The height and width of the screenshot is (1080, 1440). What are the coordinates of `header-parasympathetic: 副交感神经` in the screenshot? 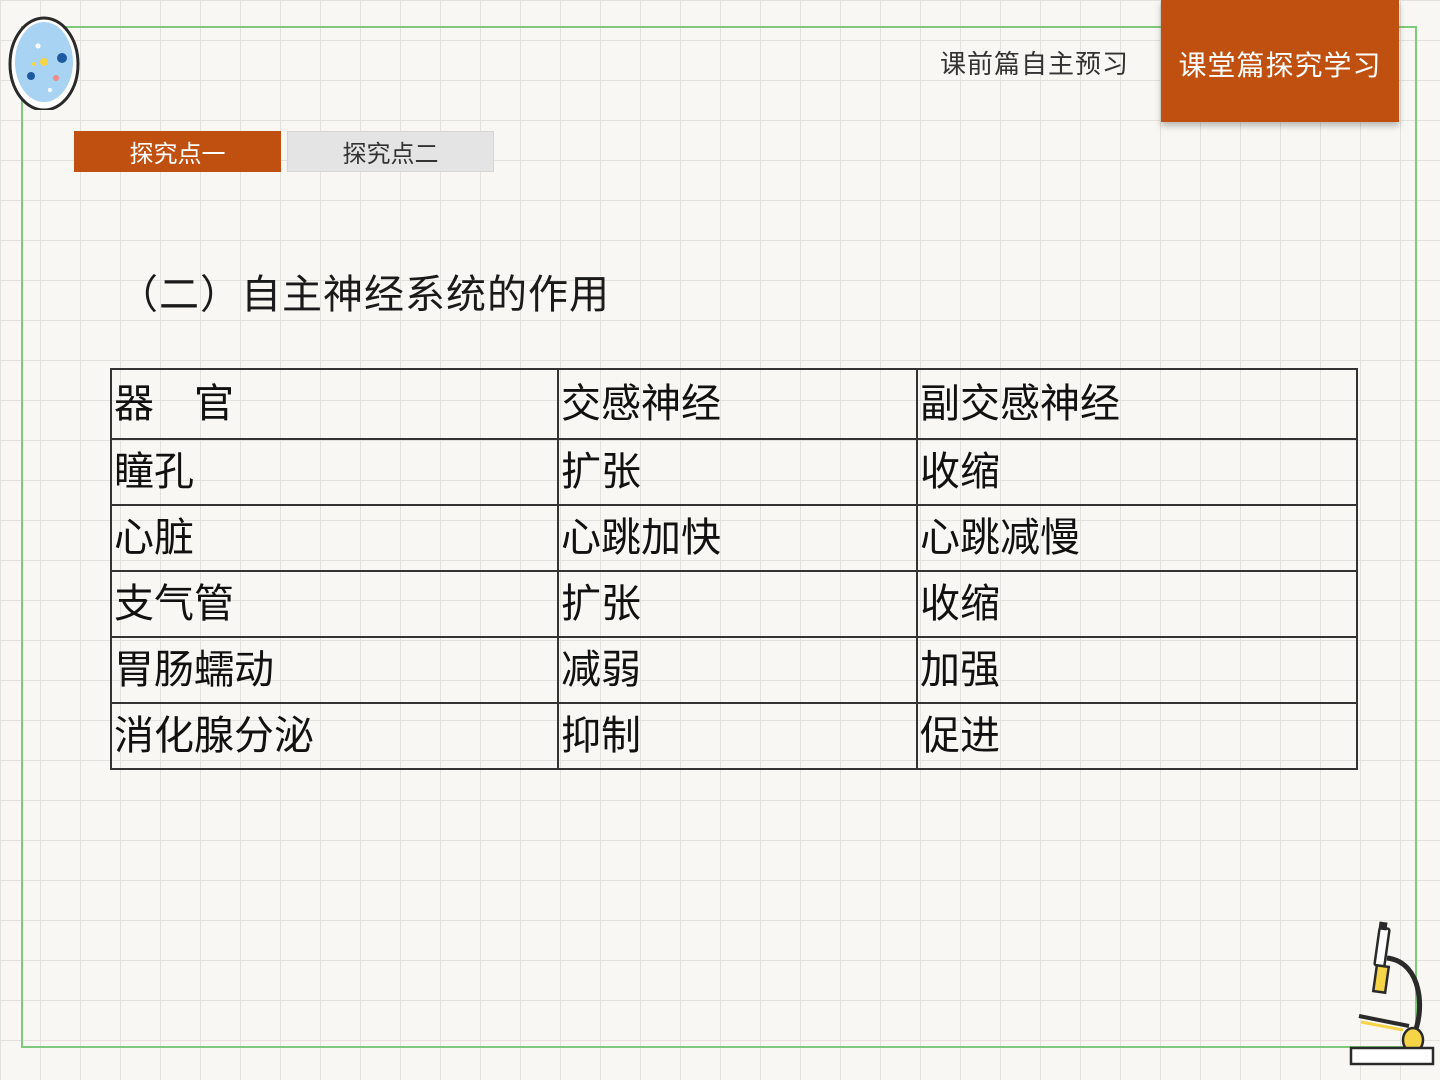 It's located at (1137, 404).